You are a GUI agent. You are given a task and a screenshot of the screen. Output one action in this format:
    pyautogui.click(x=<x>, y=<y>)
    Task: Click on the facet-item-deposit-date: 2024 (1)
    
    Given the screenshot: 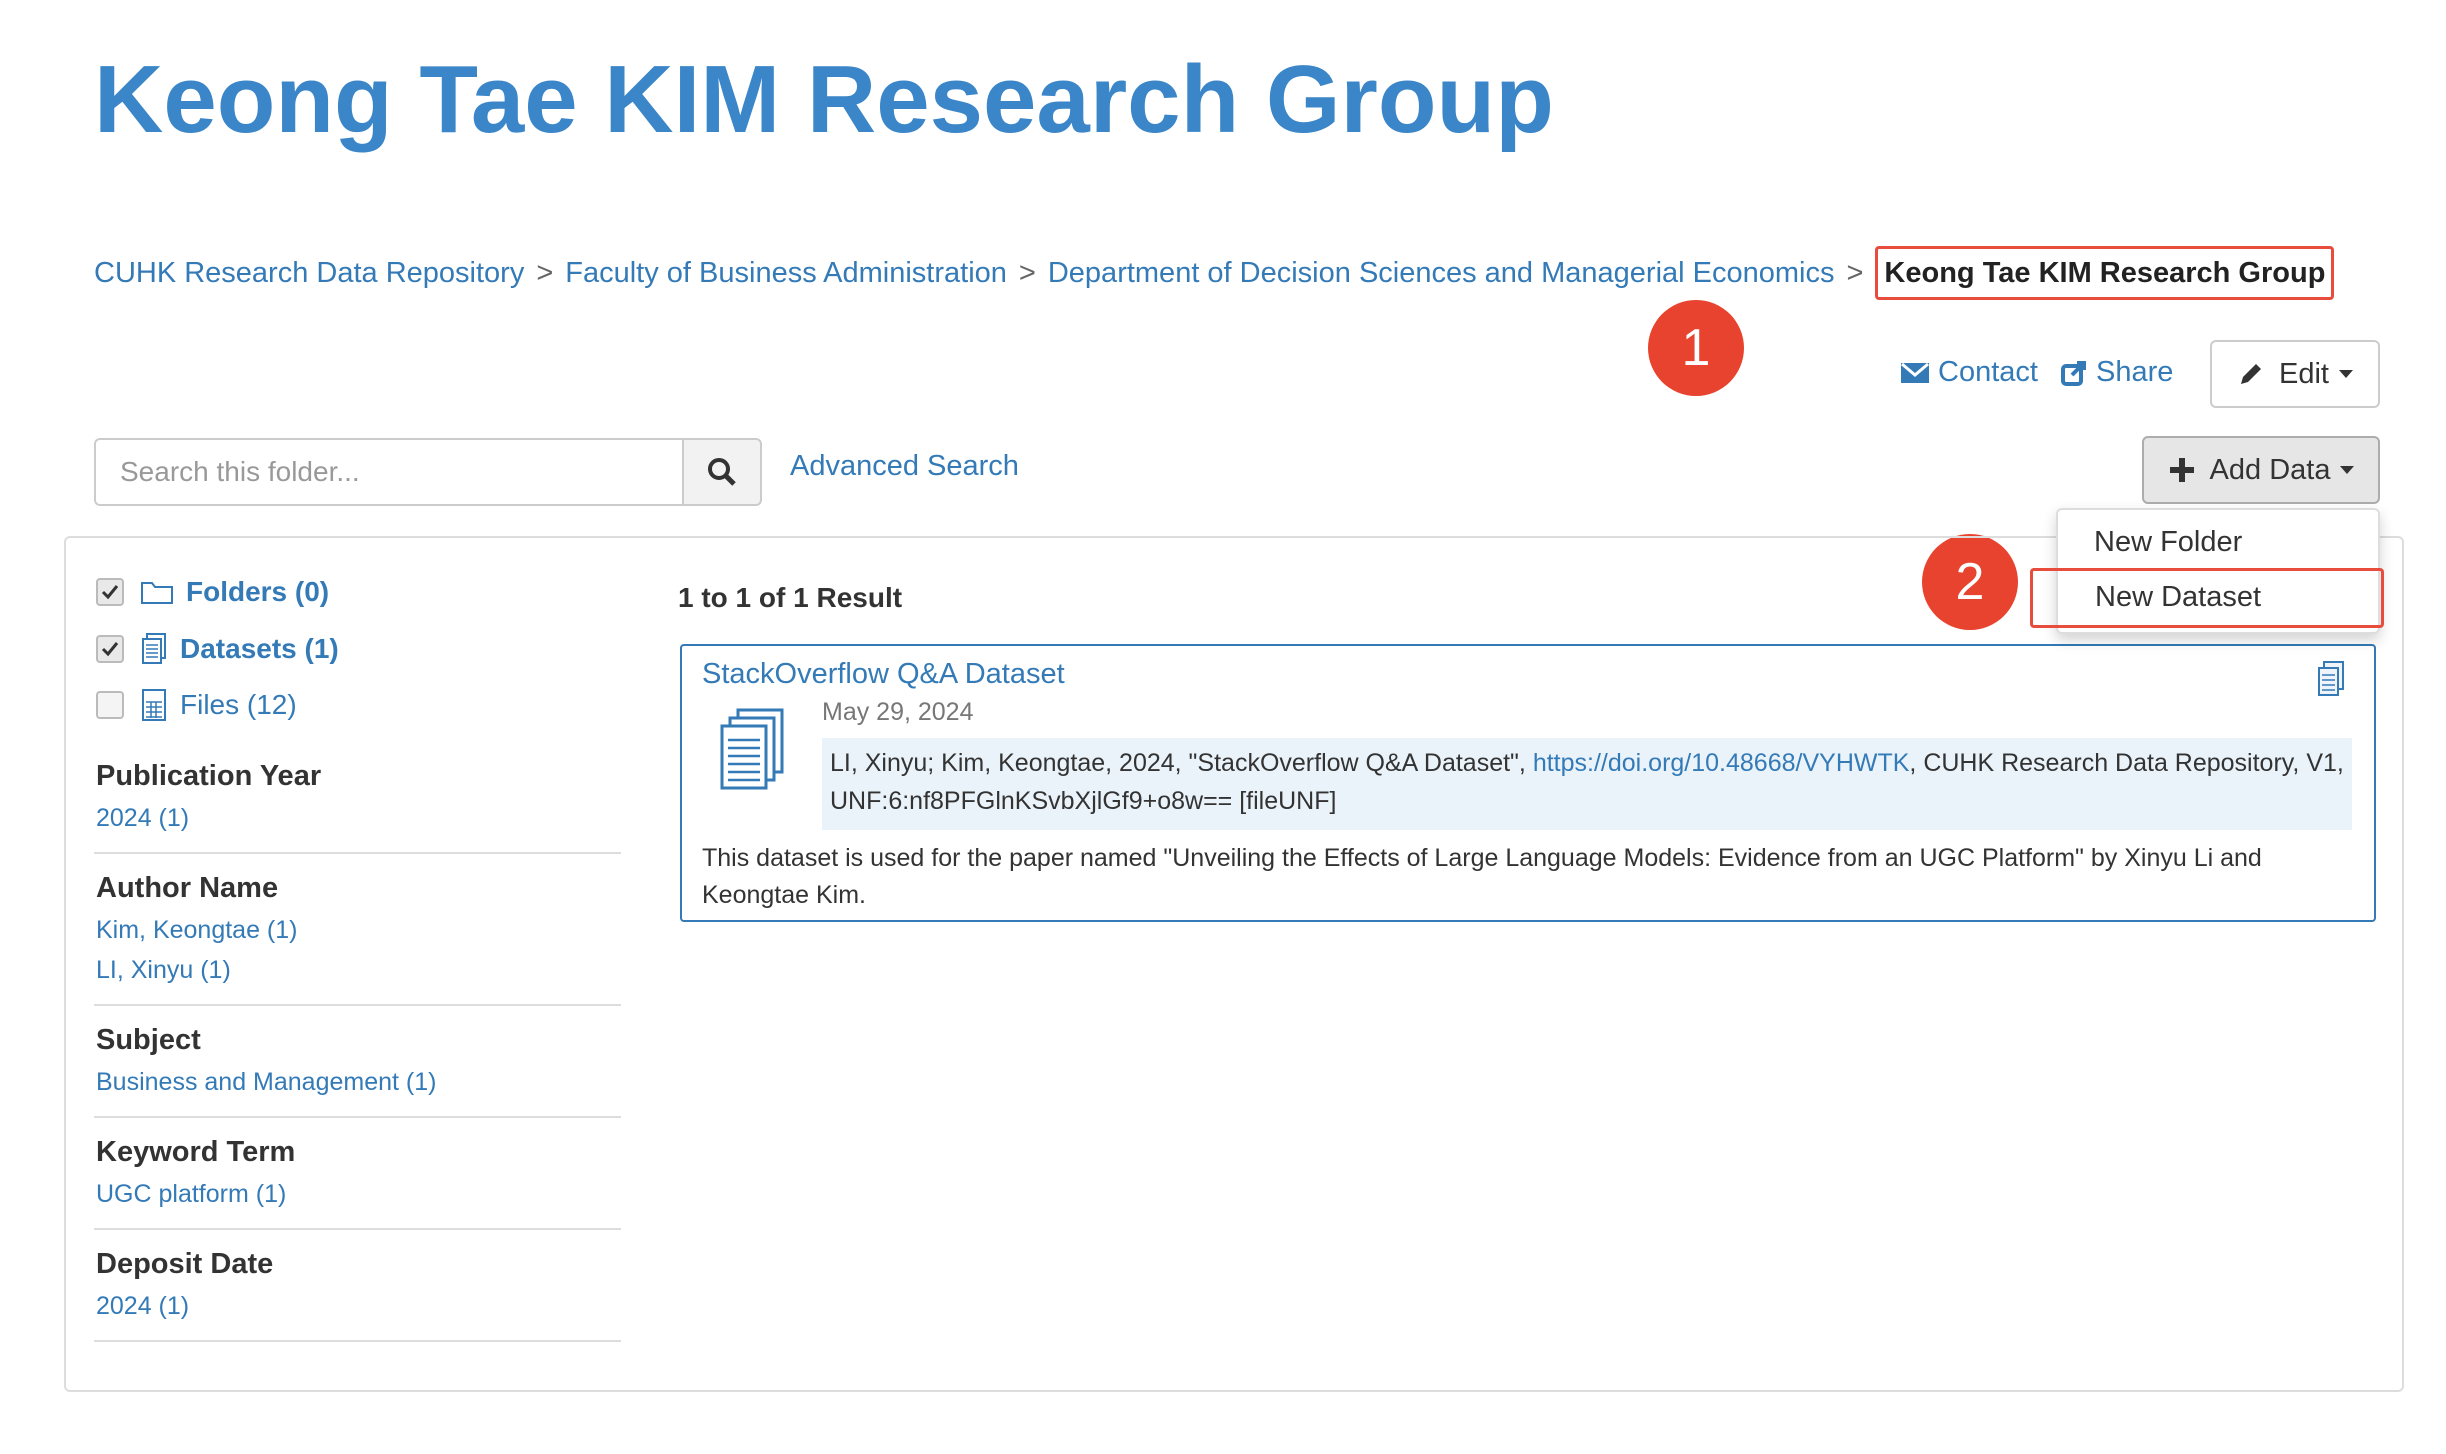 What is the action you would take?
    pyautogui.click(x=142, y=1306)
    